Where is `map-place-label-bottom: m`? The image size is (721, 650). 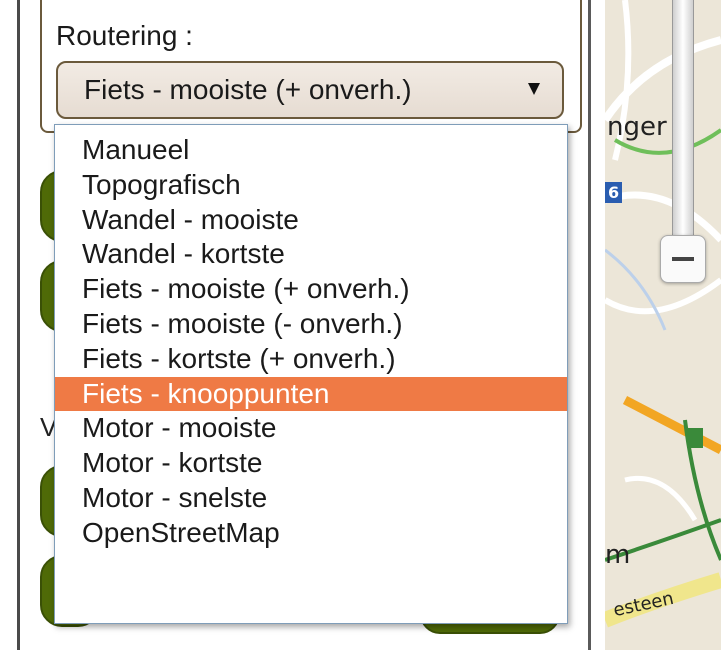
map-place-label-bottom: m is located at coordinates (618, 555).